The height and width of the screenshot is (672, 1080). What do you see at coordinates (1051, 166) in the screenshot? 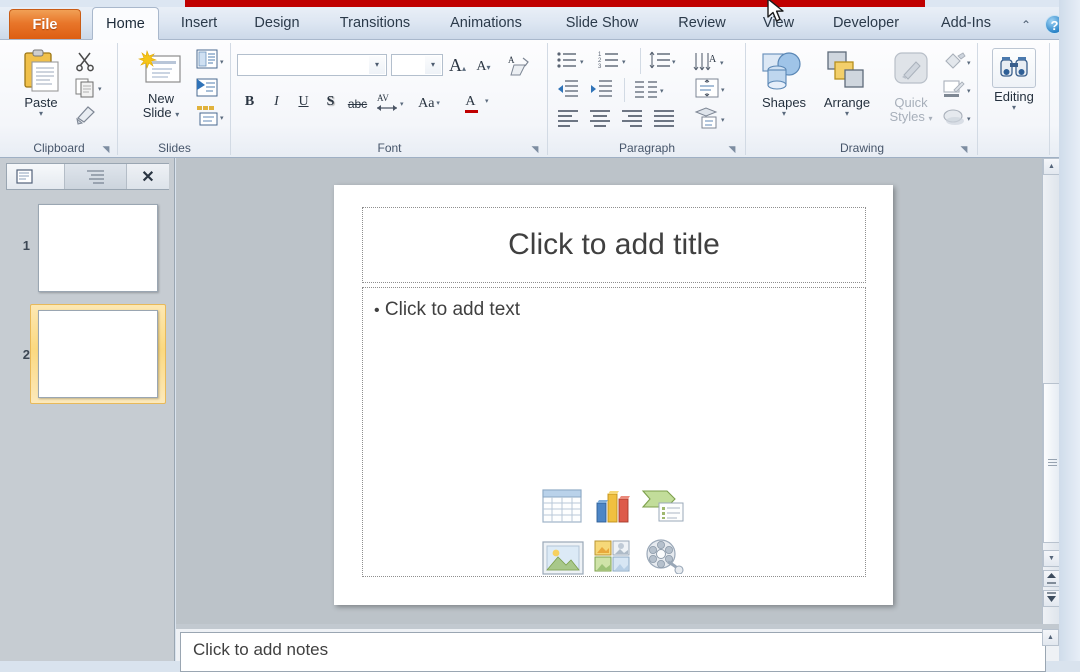
I see `scroll-up-button: ▲` at bounding box center [1051, 166].